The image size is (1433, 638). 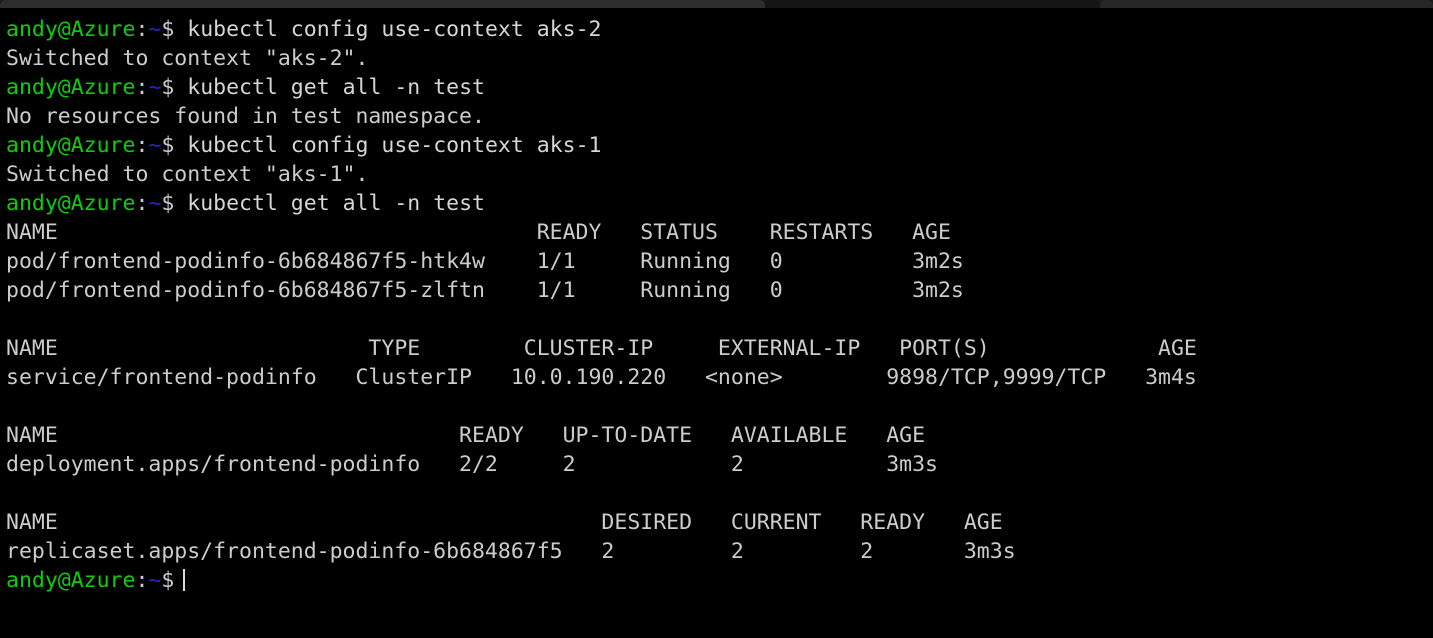 I want to click on terminal-prompt-line: andy@Azure:~$, so click(x=719, y=580).